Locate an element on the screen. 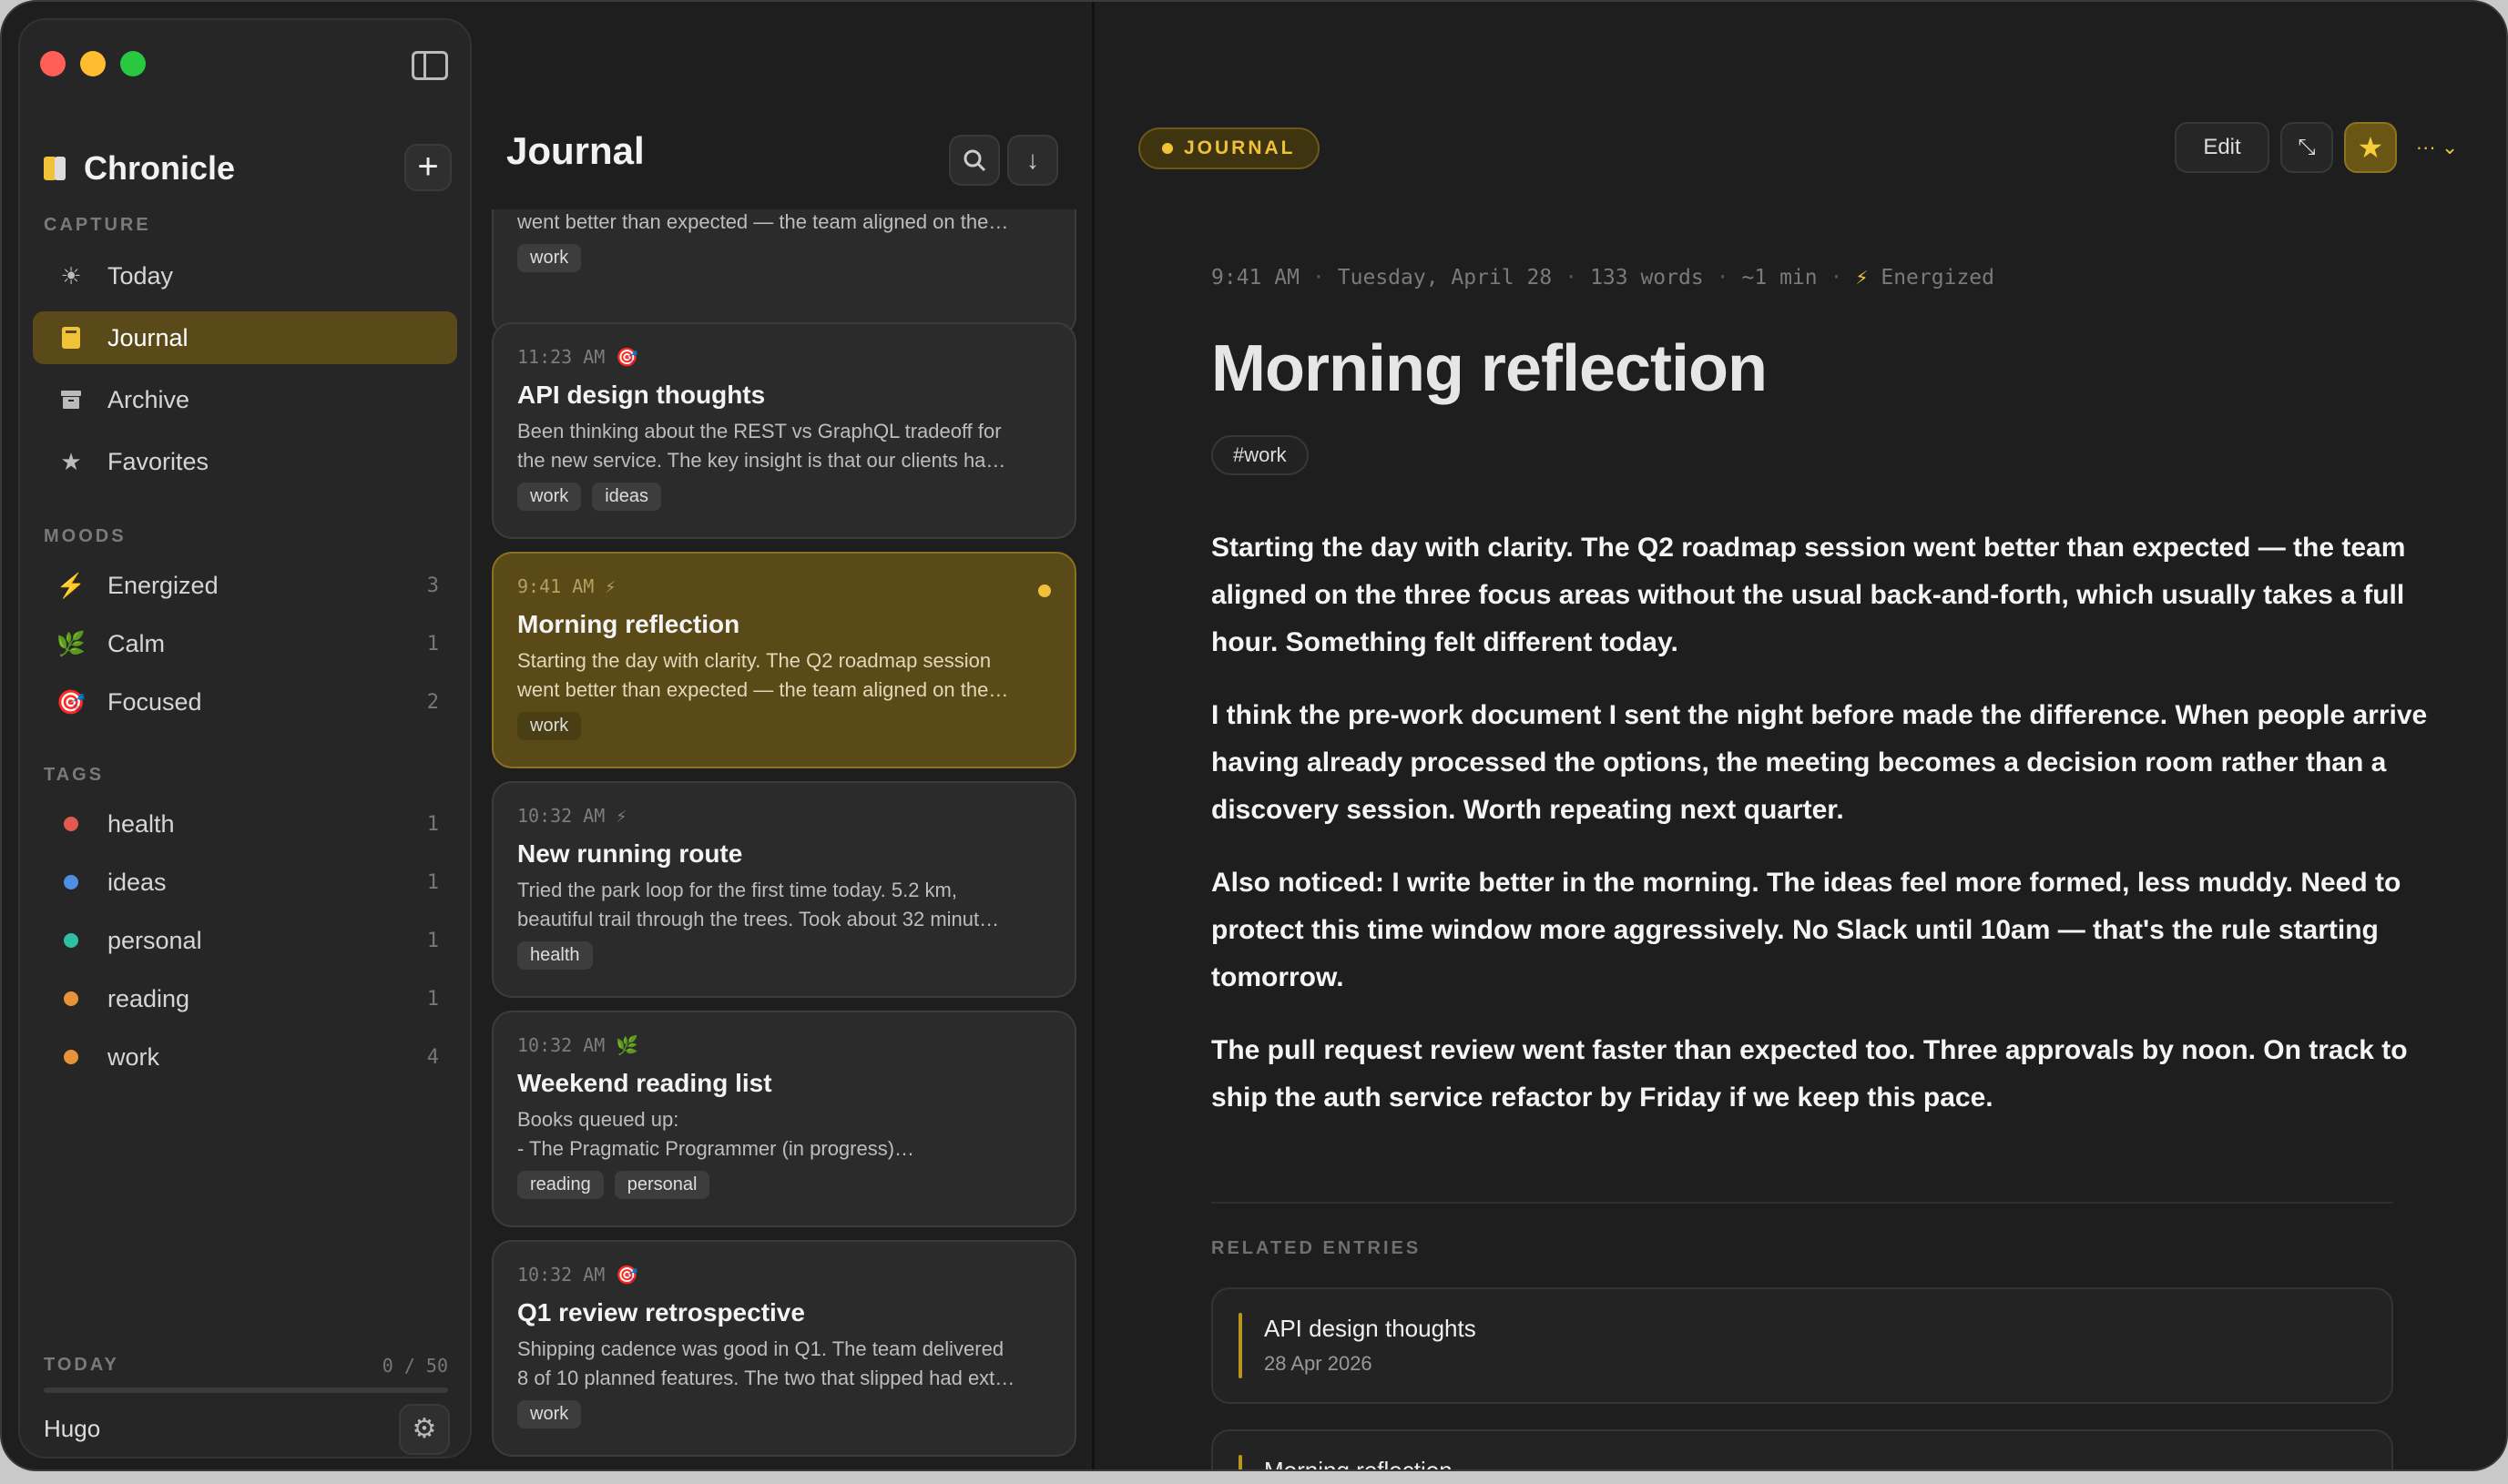 This screenshot has height=1484, width=2508. accent-bar is located at coordinates (1240, 1462).